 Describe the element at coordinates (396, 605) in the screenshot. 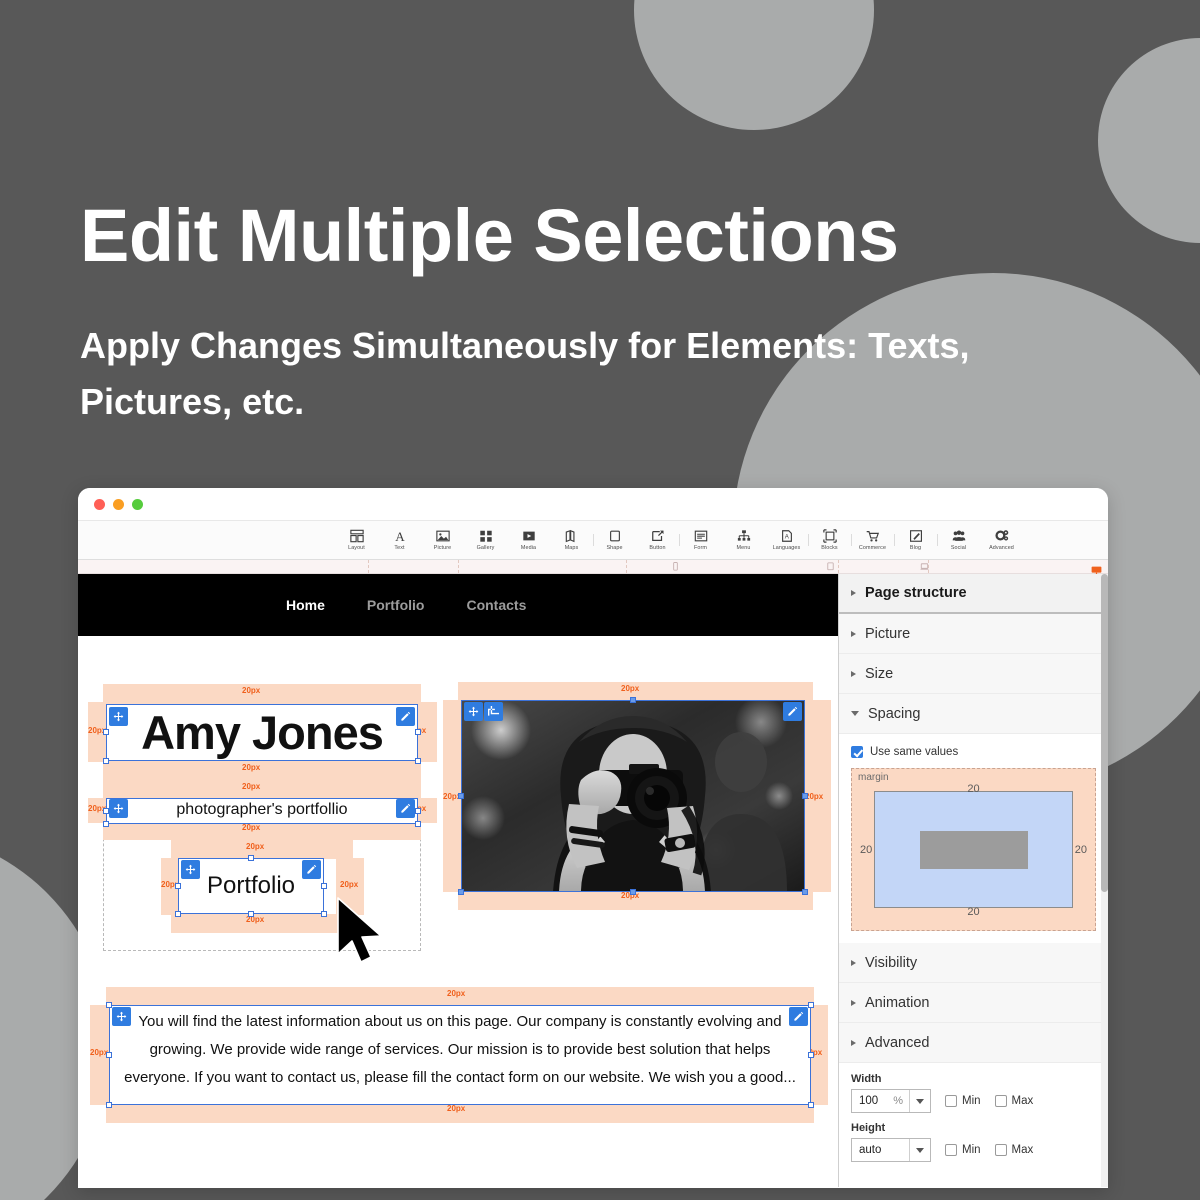

I see `site-nav-item-portfolio: Portfolio` at that location.